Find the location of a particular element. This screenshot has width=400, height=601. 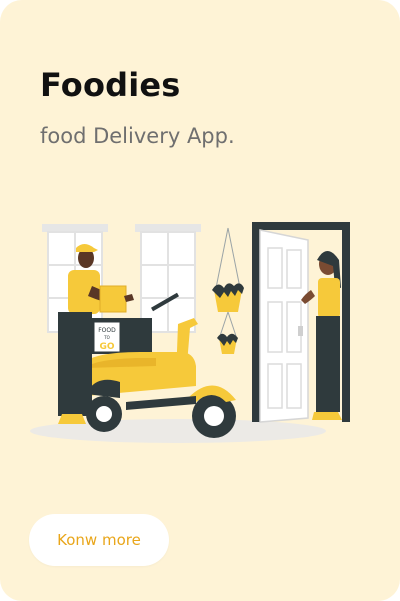

hanging-plants-icon is located at coordinates (228, 290).